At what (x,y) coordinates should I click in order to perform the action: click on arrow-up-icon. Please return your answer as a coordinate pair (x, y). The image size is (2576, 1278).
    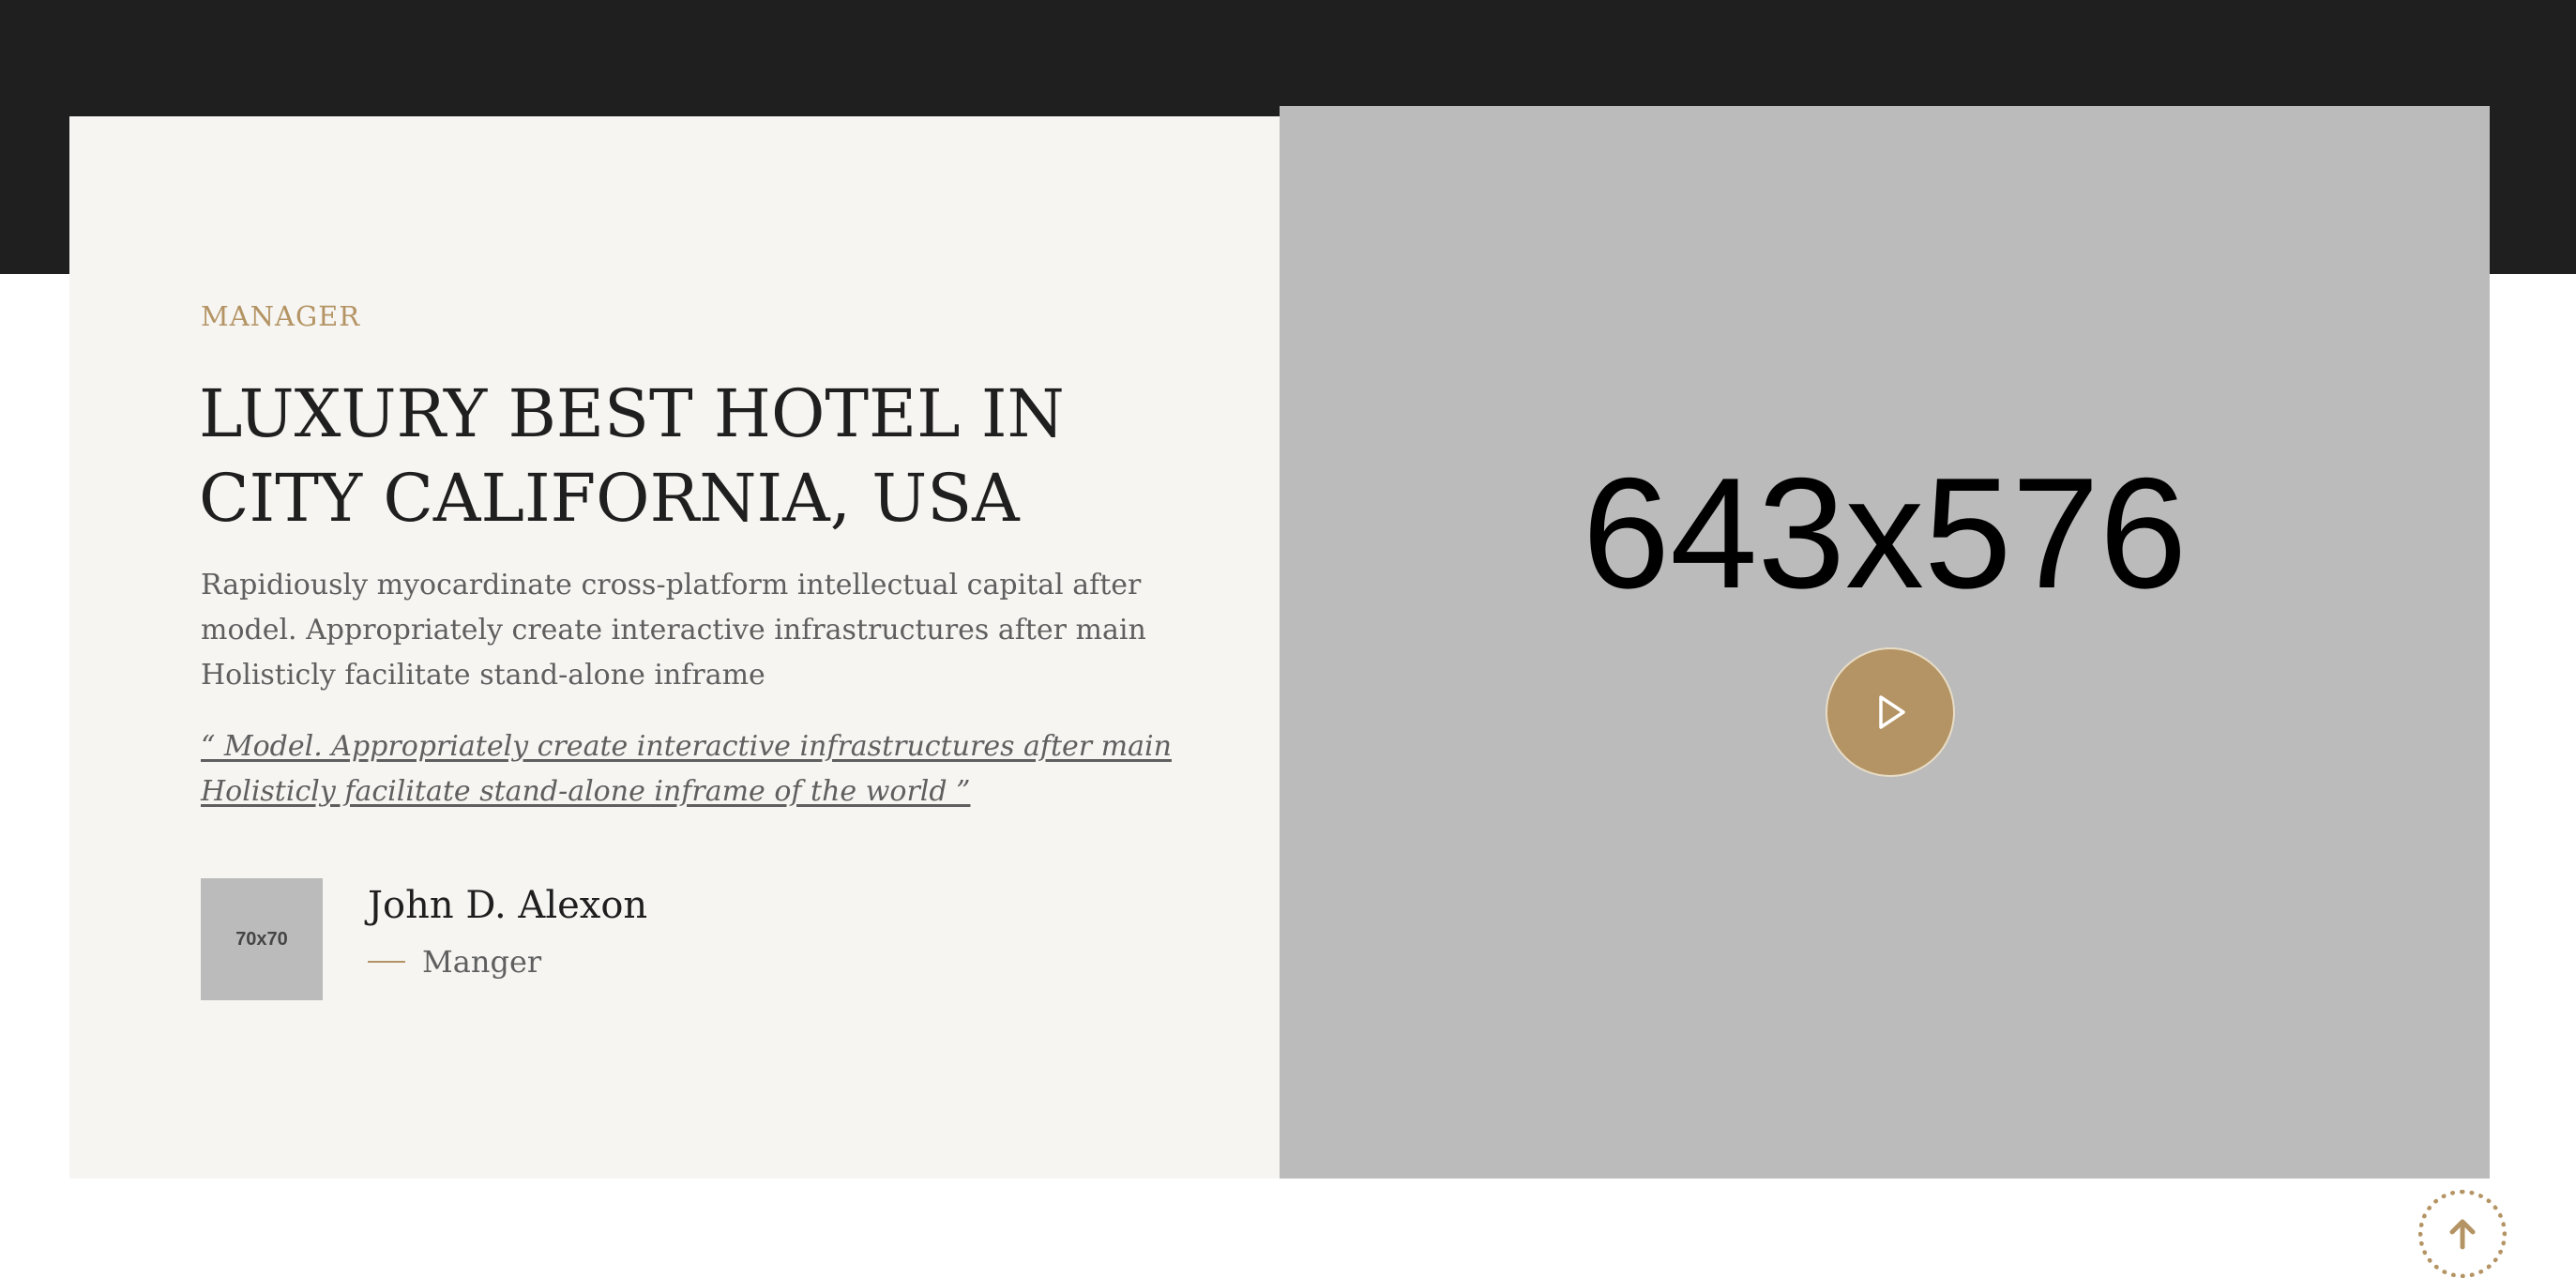
    Looking at the image, I should click on (2462, 1234).